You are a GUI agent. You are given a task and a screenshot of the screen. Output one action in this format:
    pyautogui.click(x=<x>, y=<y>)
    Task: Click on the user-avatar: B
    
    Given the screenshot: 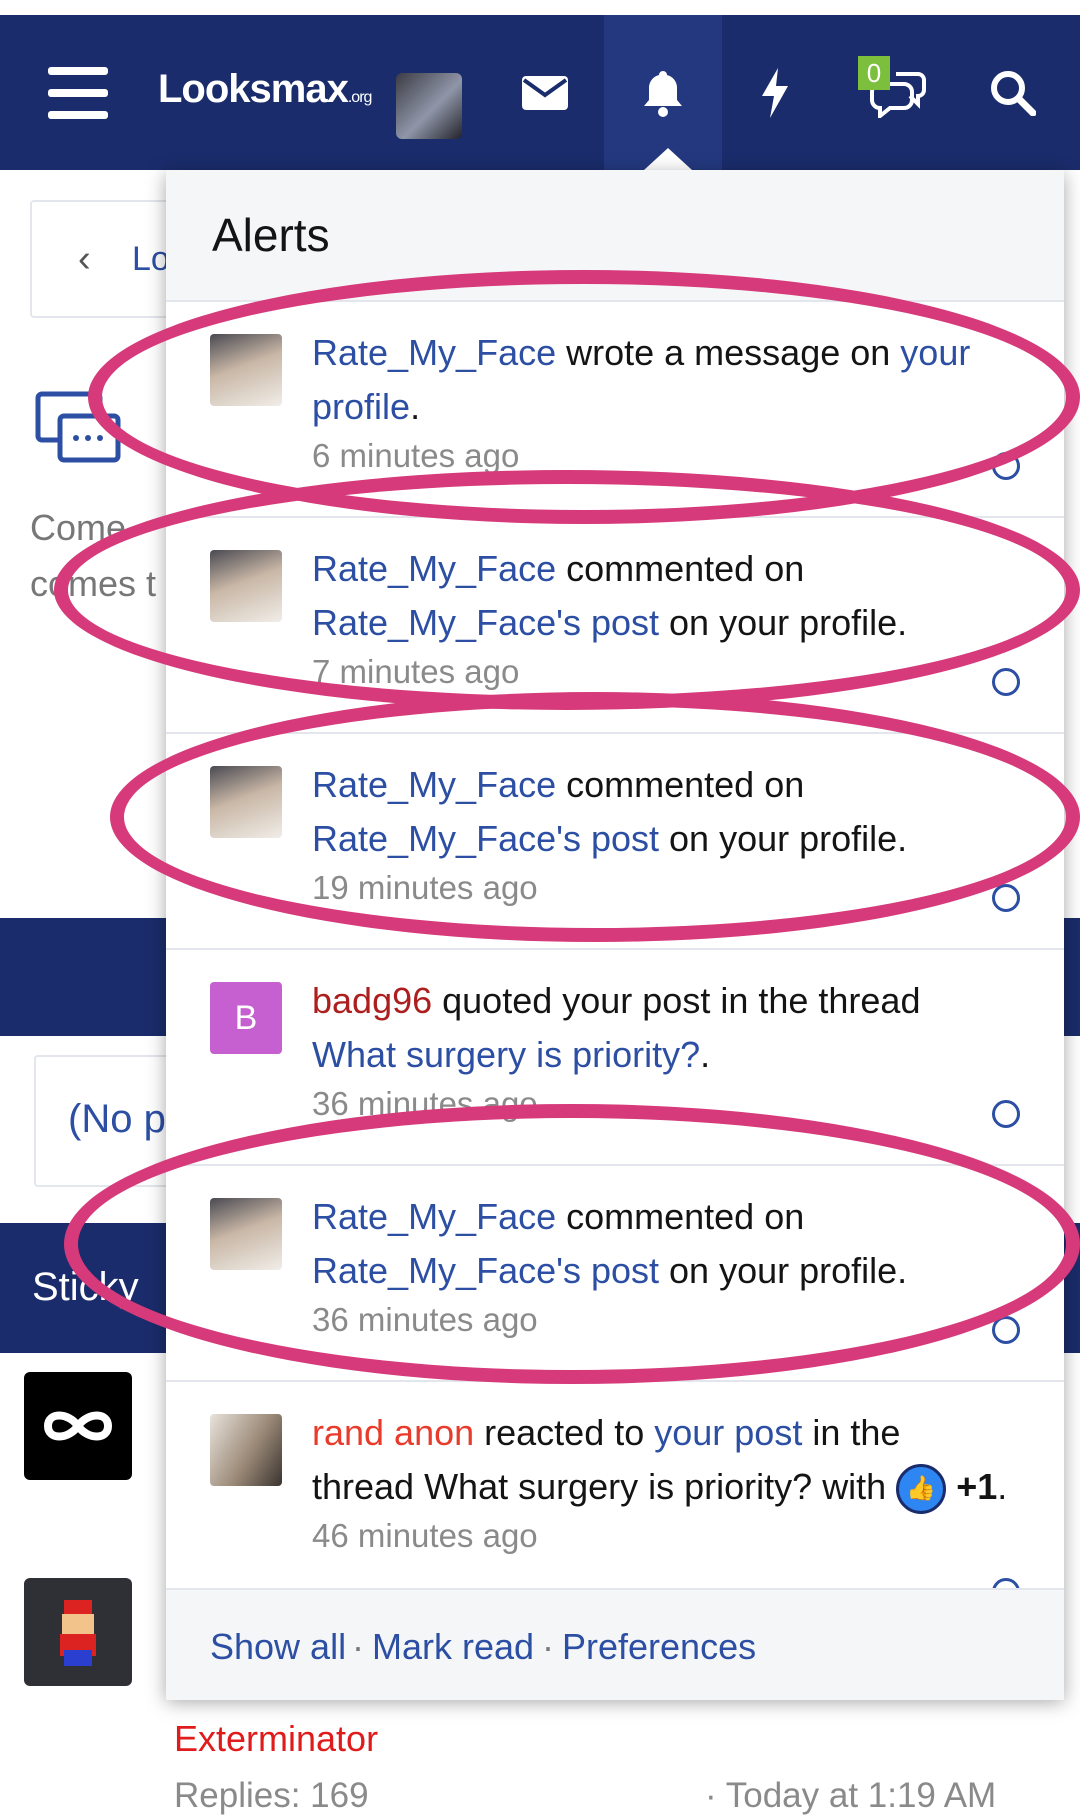 What is the action you would take?
    pyautogui.click(x=246, y=1018)
    